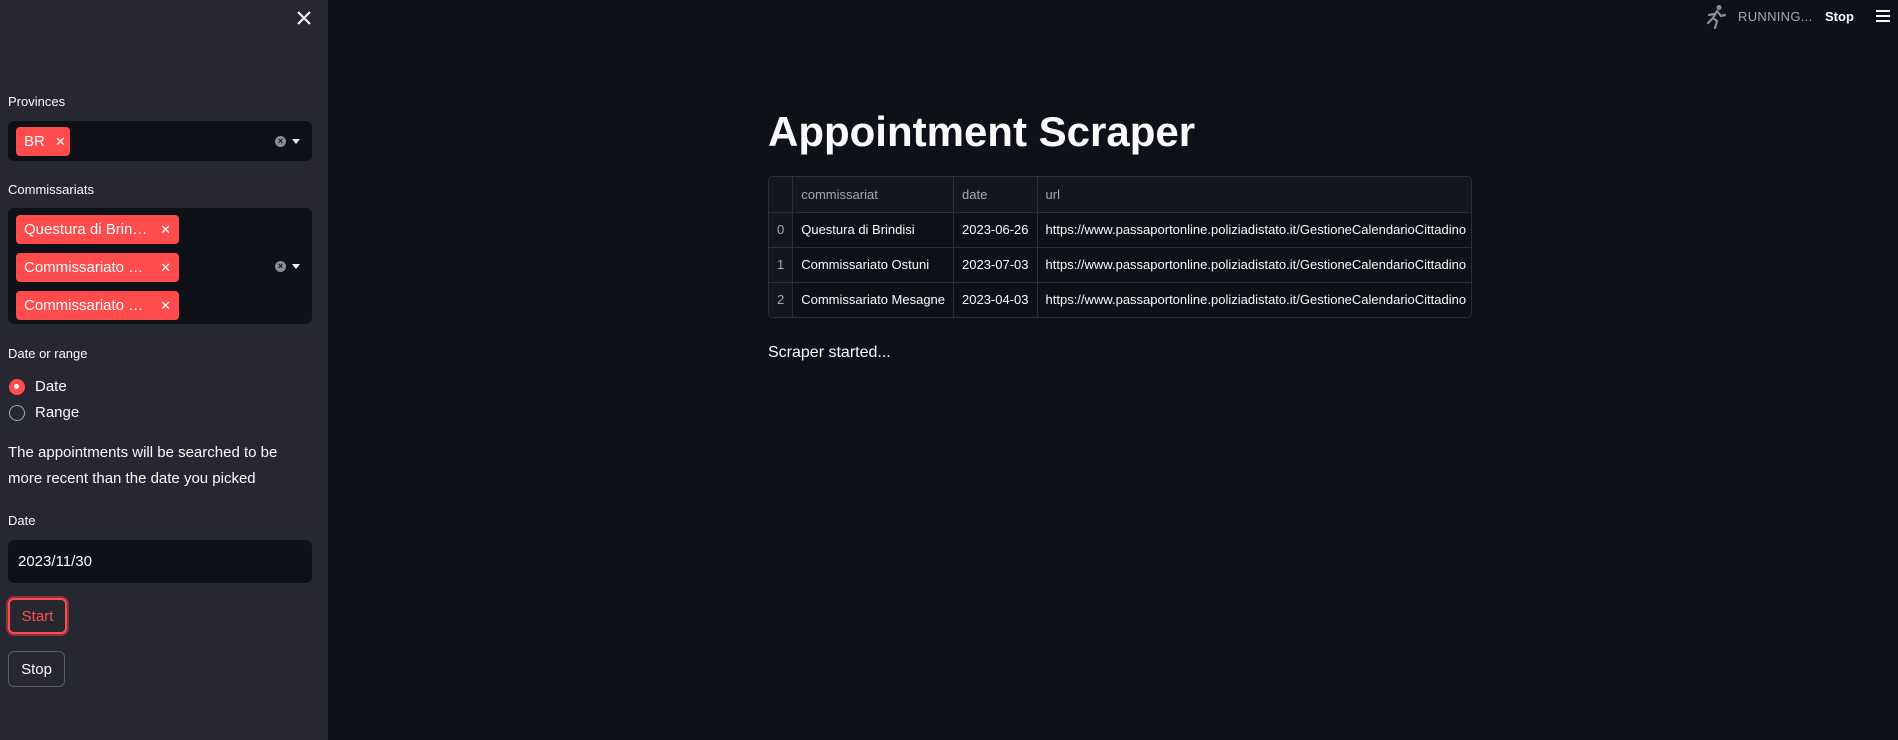  What do you see at coordinates (873, 299) in the screenshot?
I see `cell-commissariat: Commissariato Mesagne` at bounding box center [873, 299].